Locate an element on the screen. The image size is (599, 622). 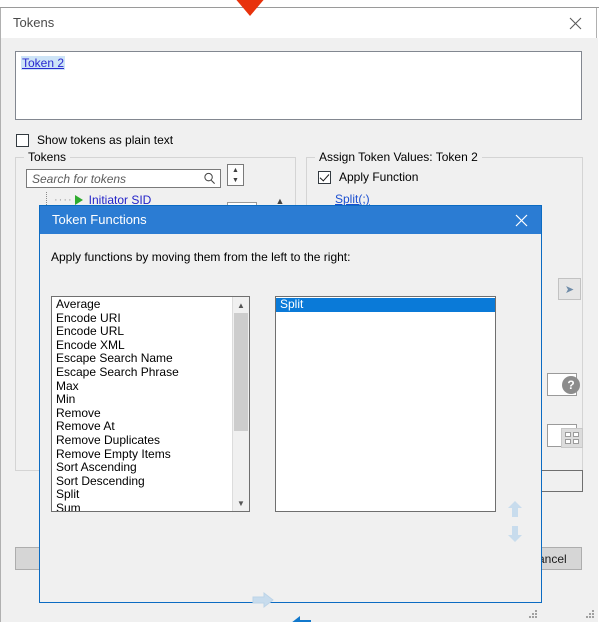
applied-functions-items: Split is located at coordinates (385, 304).